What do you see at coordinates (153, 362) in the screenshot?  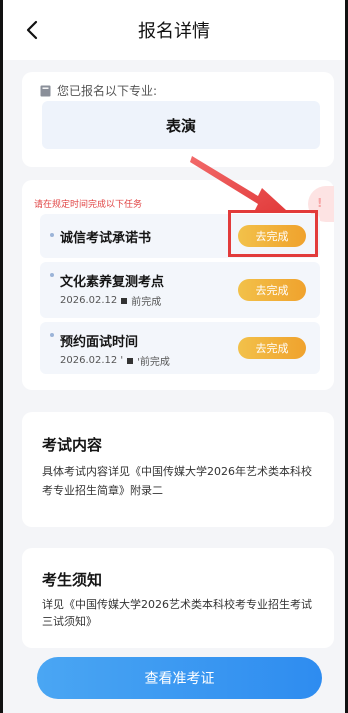 I see `task-deadline-suffix: '前完成` at bounding box center [153, 362].